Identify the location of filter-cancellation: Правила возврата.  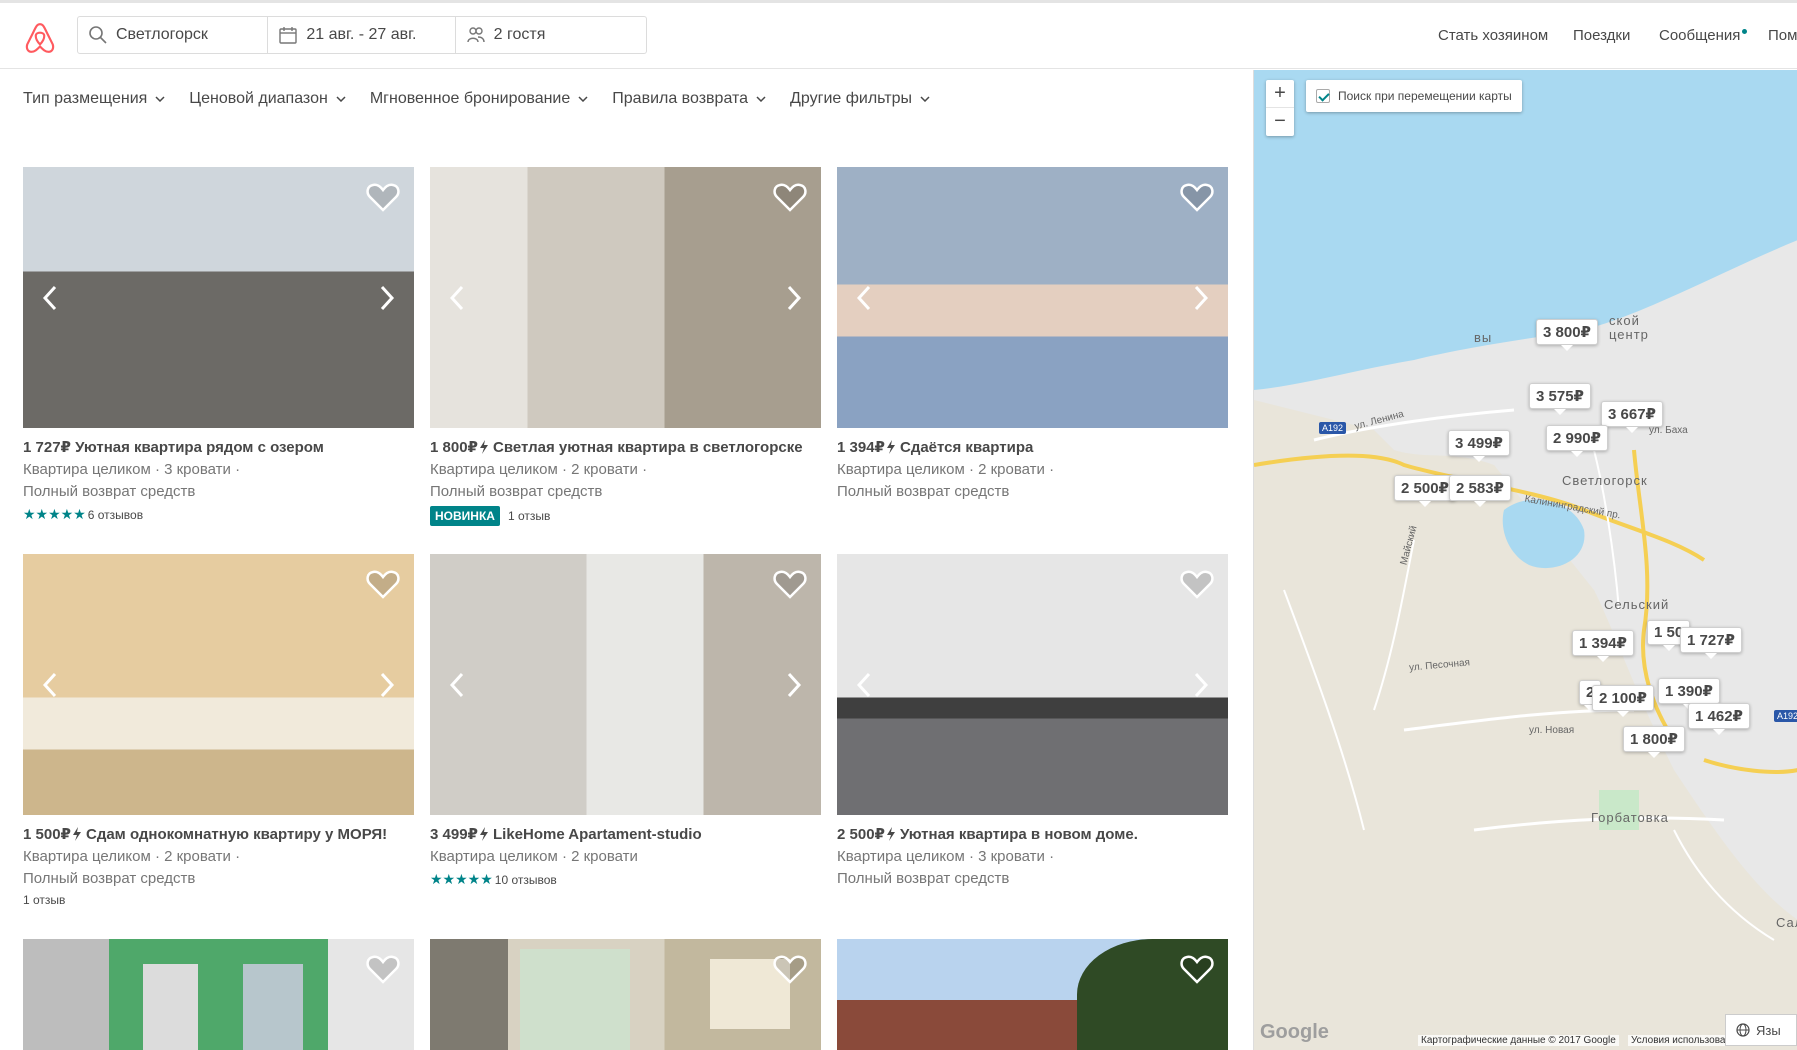
(689, 99).